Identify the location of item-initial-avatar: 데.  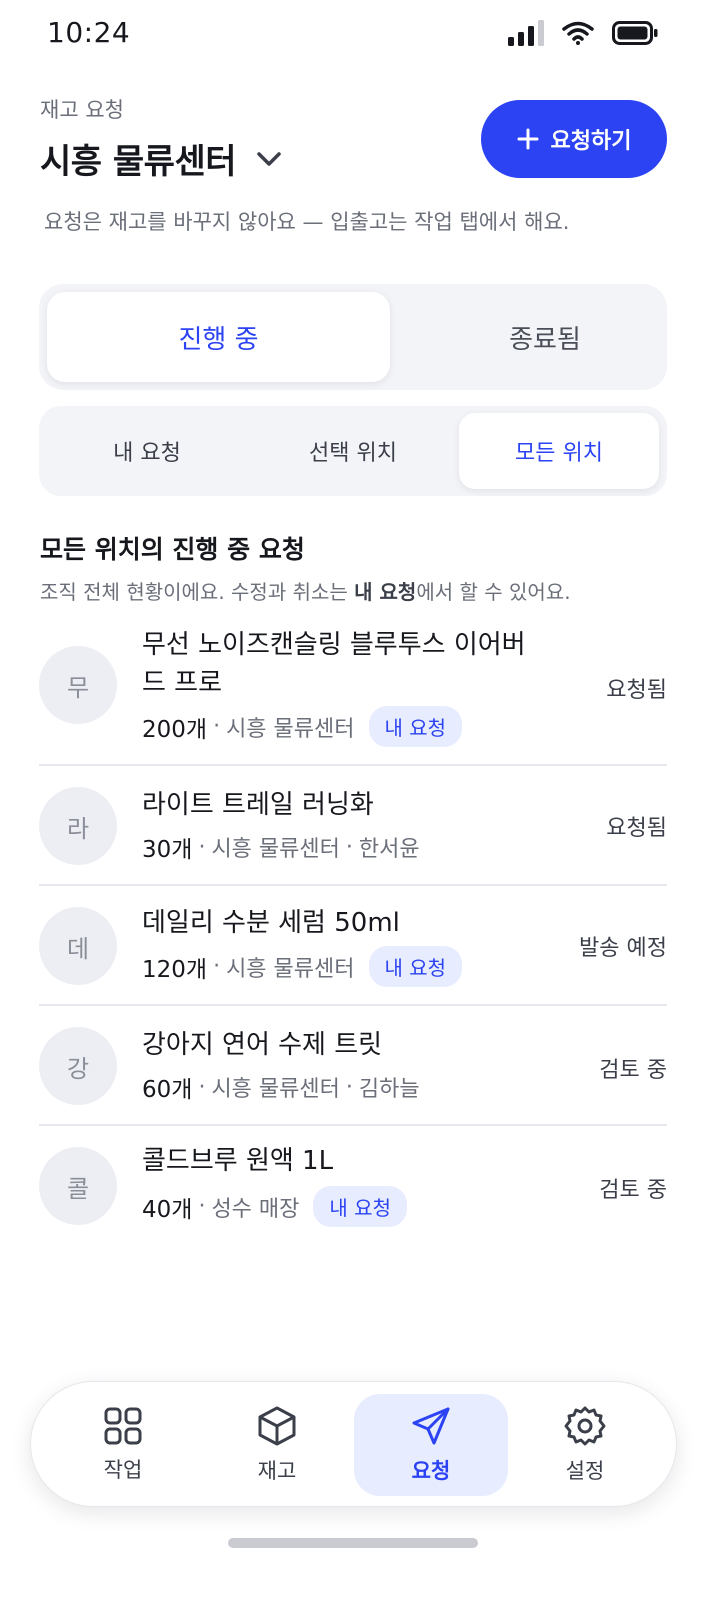
(78, 946).